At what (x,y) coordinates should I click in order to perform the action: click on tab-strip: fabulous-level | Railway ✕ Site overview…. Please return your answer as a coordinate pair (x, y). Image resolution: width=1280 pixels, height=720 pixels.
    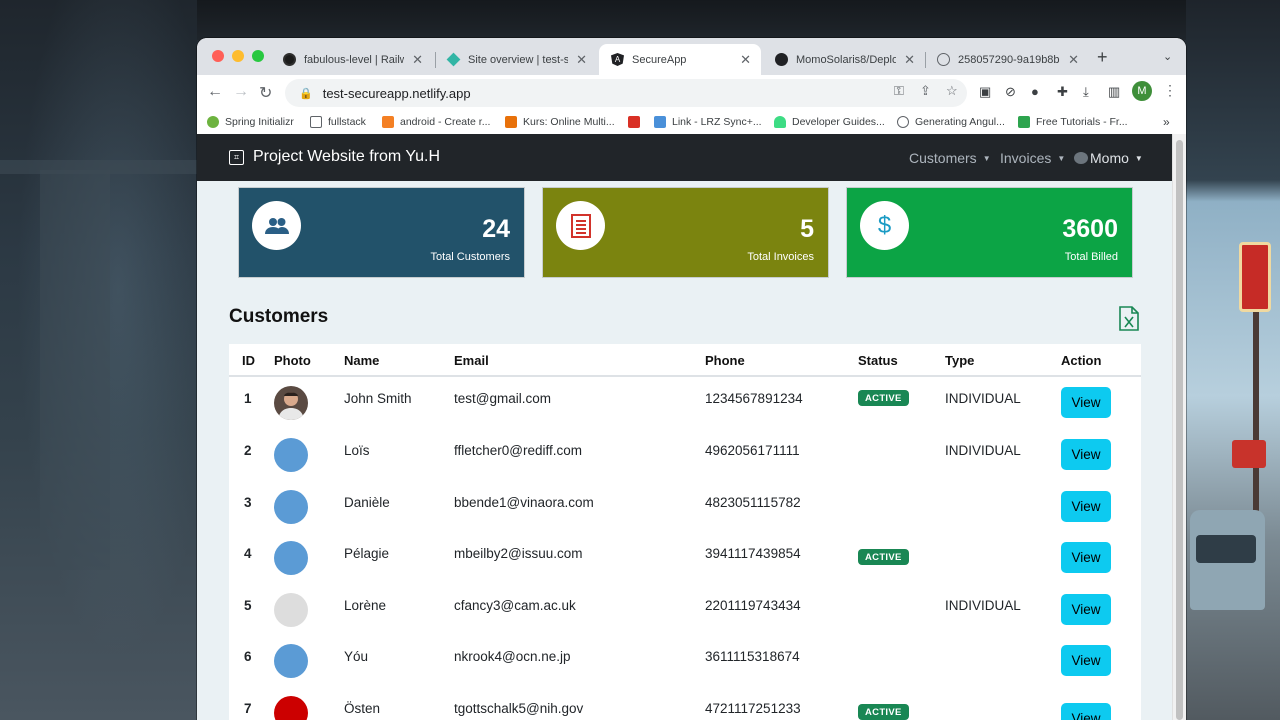
    Looking at the image, I should click on (691, 56).